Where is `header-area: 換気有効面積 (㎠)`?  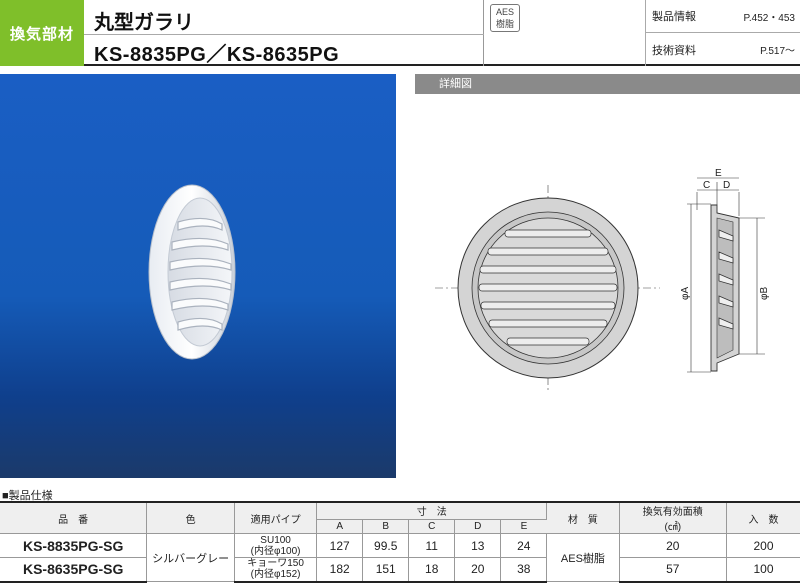
header-area: 換気有効面積 (㎠) is located at coordinates (673, 517).